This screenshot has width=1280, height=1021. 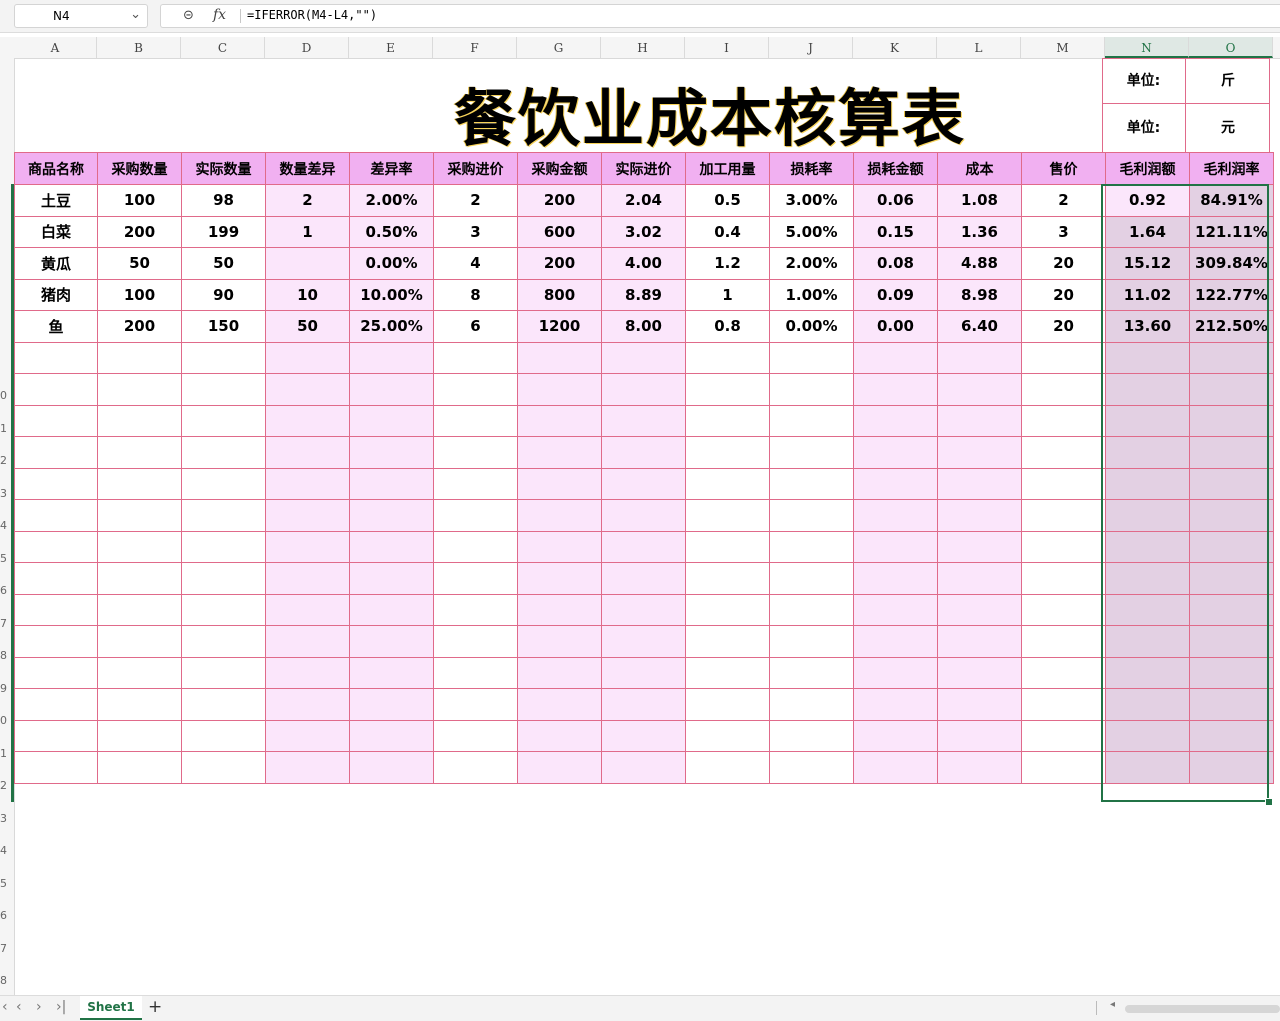 What do you see at coordinates (1063, 231) in the screenshot?
I see `table-cell: 3` at bounding box center [1063, 231].